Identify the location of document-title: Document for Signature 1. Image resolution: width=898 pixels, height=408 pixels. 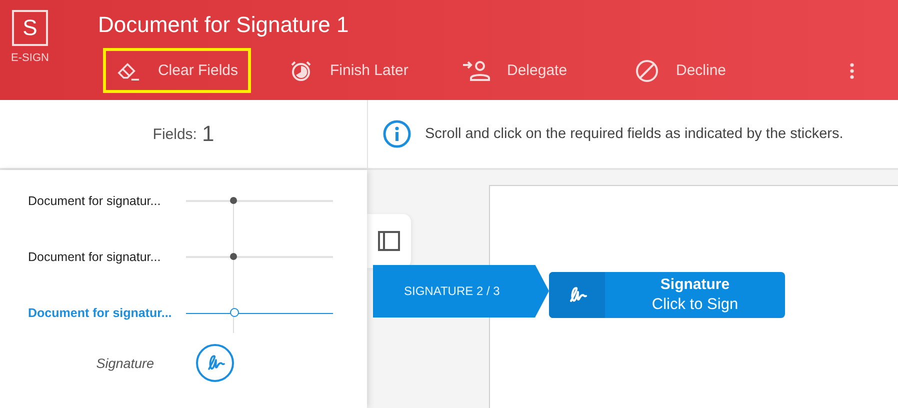
(224, 25).